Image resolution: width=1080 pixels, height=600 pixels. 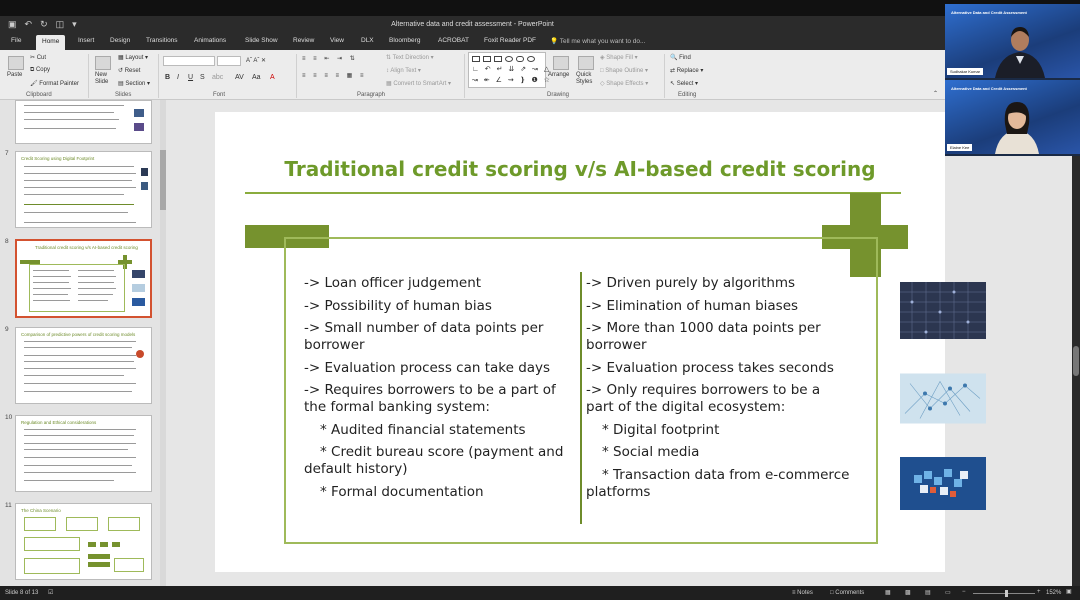 I want to click on arrange-icon, so click(x=561, y=63).